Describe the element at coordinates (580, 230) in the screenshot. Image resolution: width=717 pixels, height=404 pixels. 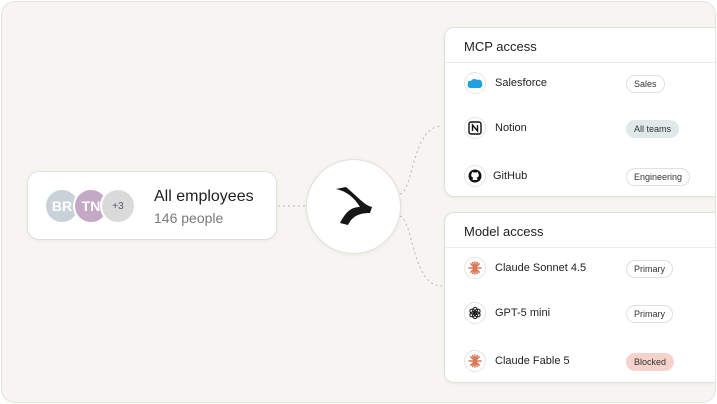
I see `model-access-title: Model access` at that location.